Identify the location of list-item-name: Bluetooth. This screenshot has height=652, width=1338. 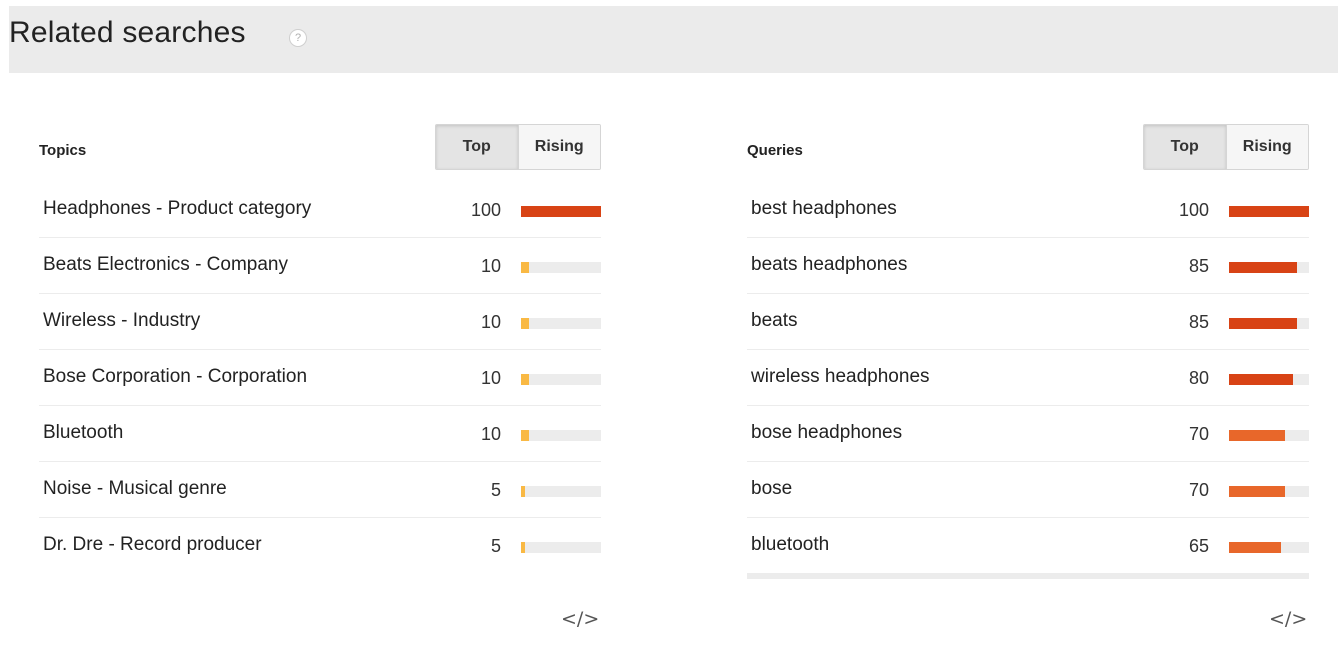
(83, 433).